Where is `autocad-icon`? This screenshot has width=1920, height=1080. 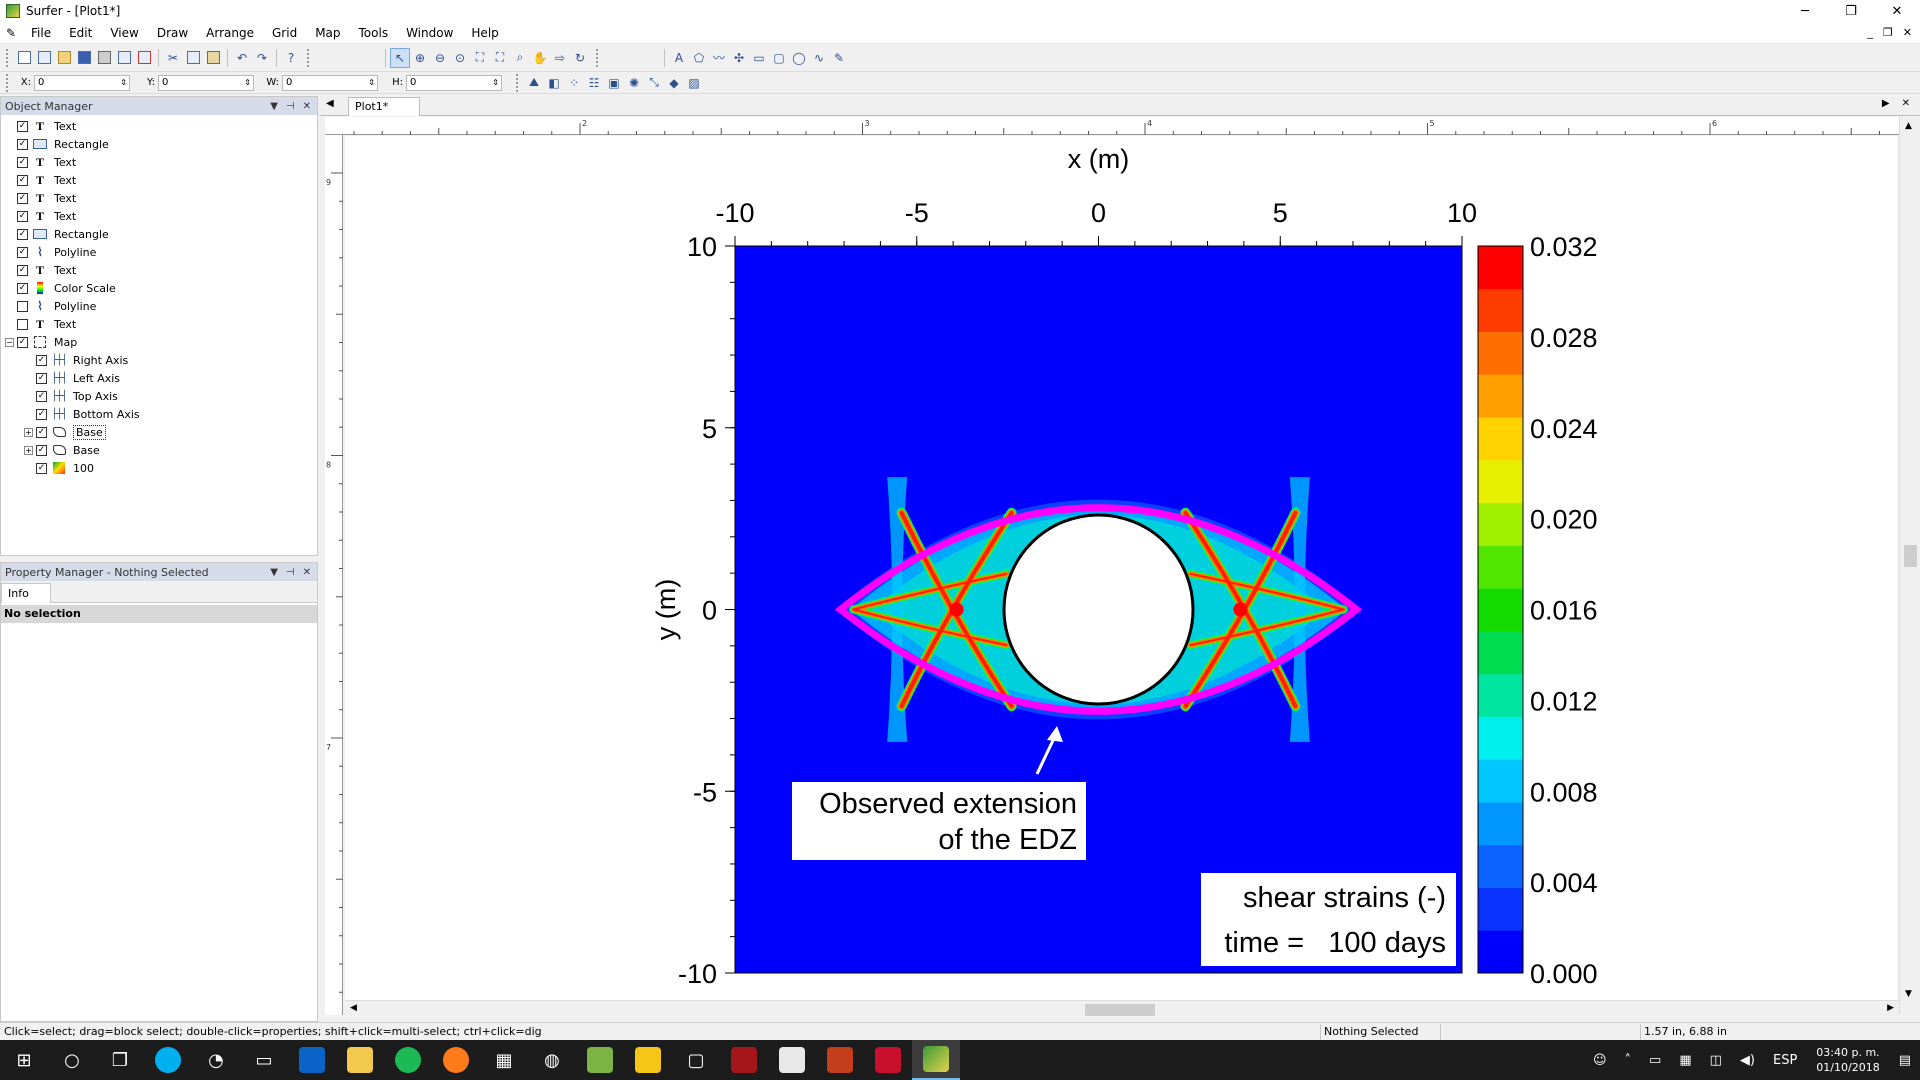 autocad-icon is located at coordinates (888, 1060).